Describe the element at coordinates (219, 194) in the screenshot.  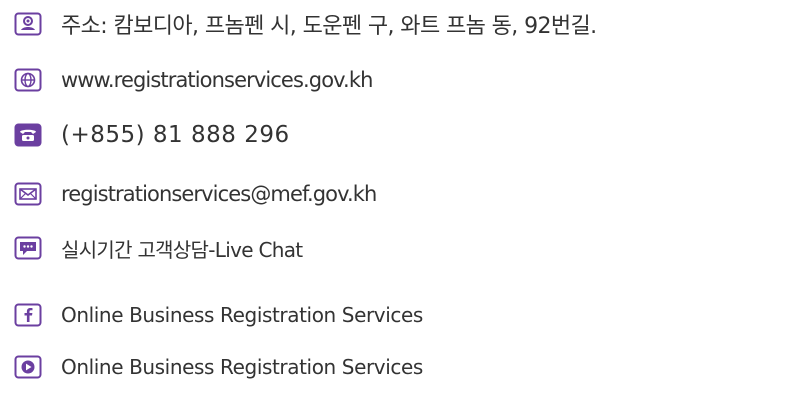
I see `email-link: registrationservices@mef.gov.kh` at that location.